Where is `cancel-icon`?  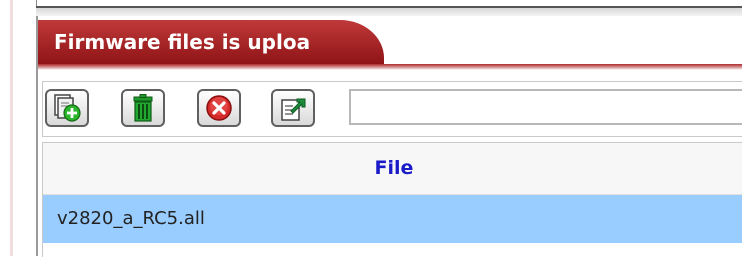 cancel-icon is located at coordinates (219, 108).